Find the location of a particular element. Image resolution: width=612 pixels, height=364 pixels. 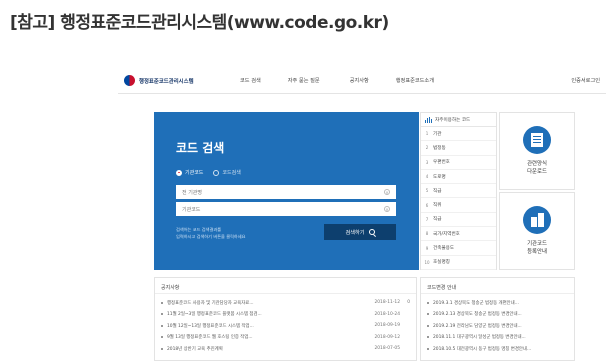

search-button: 검색하기 is located at coordinates (360, 232).